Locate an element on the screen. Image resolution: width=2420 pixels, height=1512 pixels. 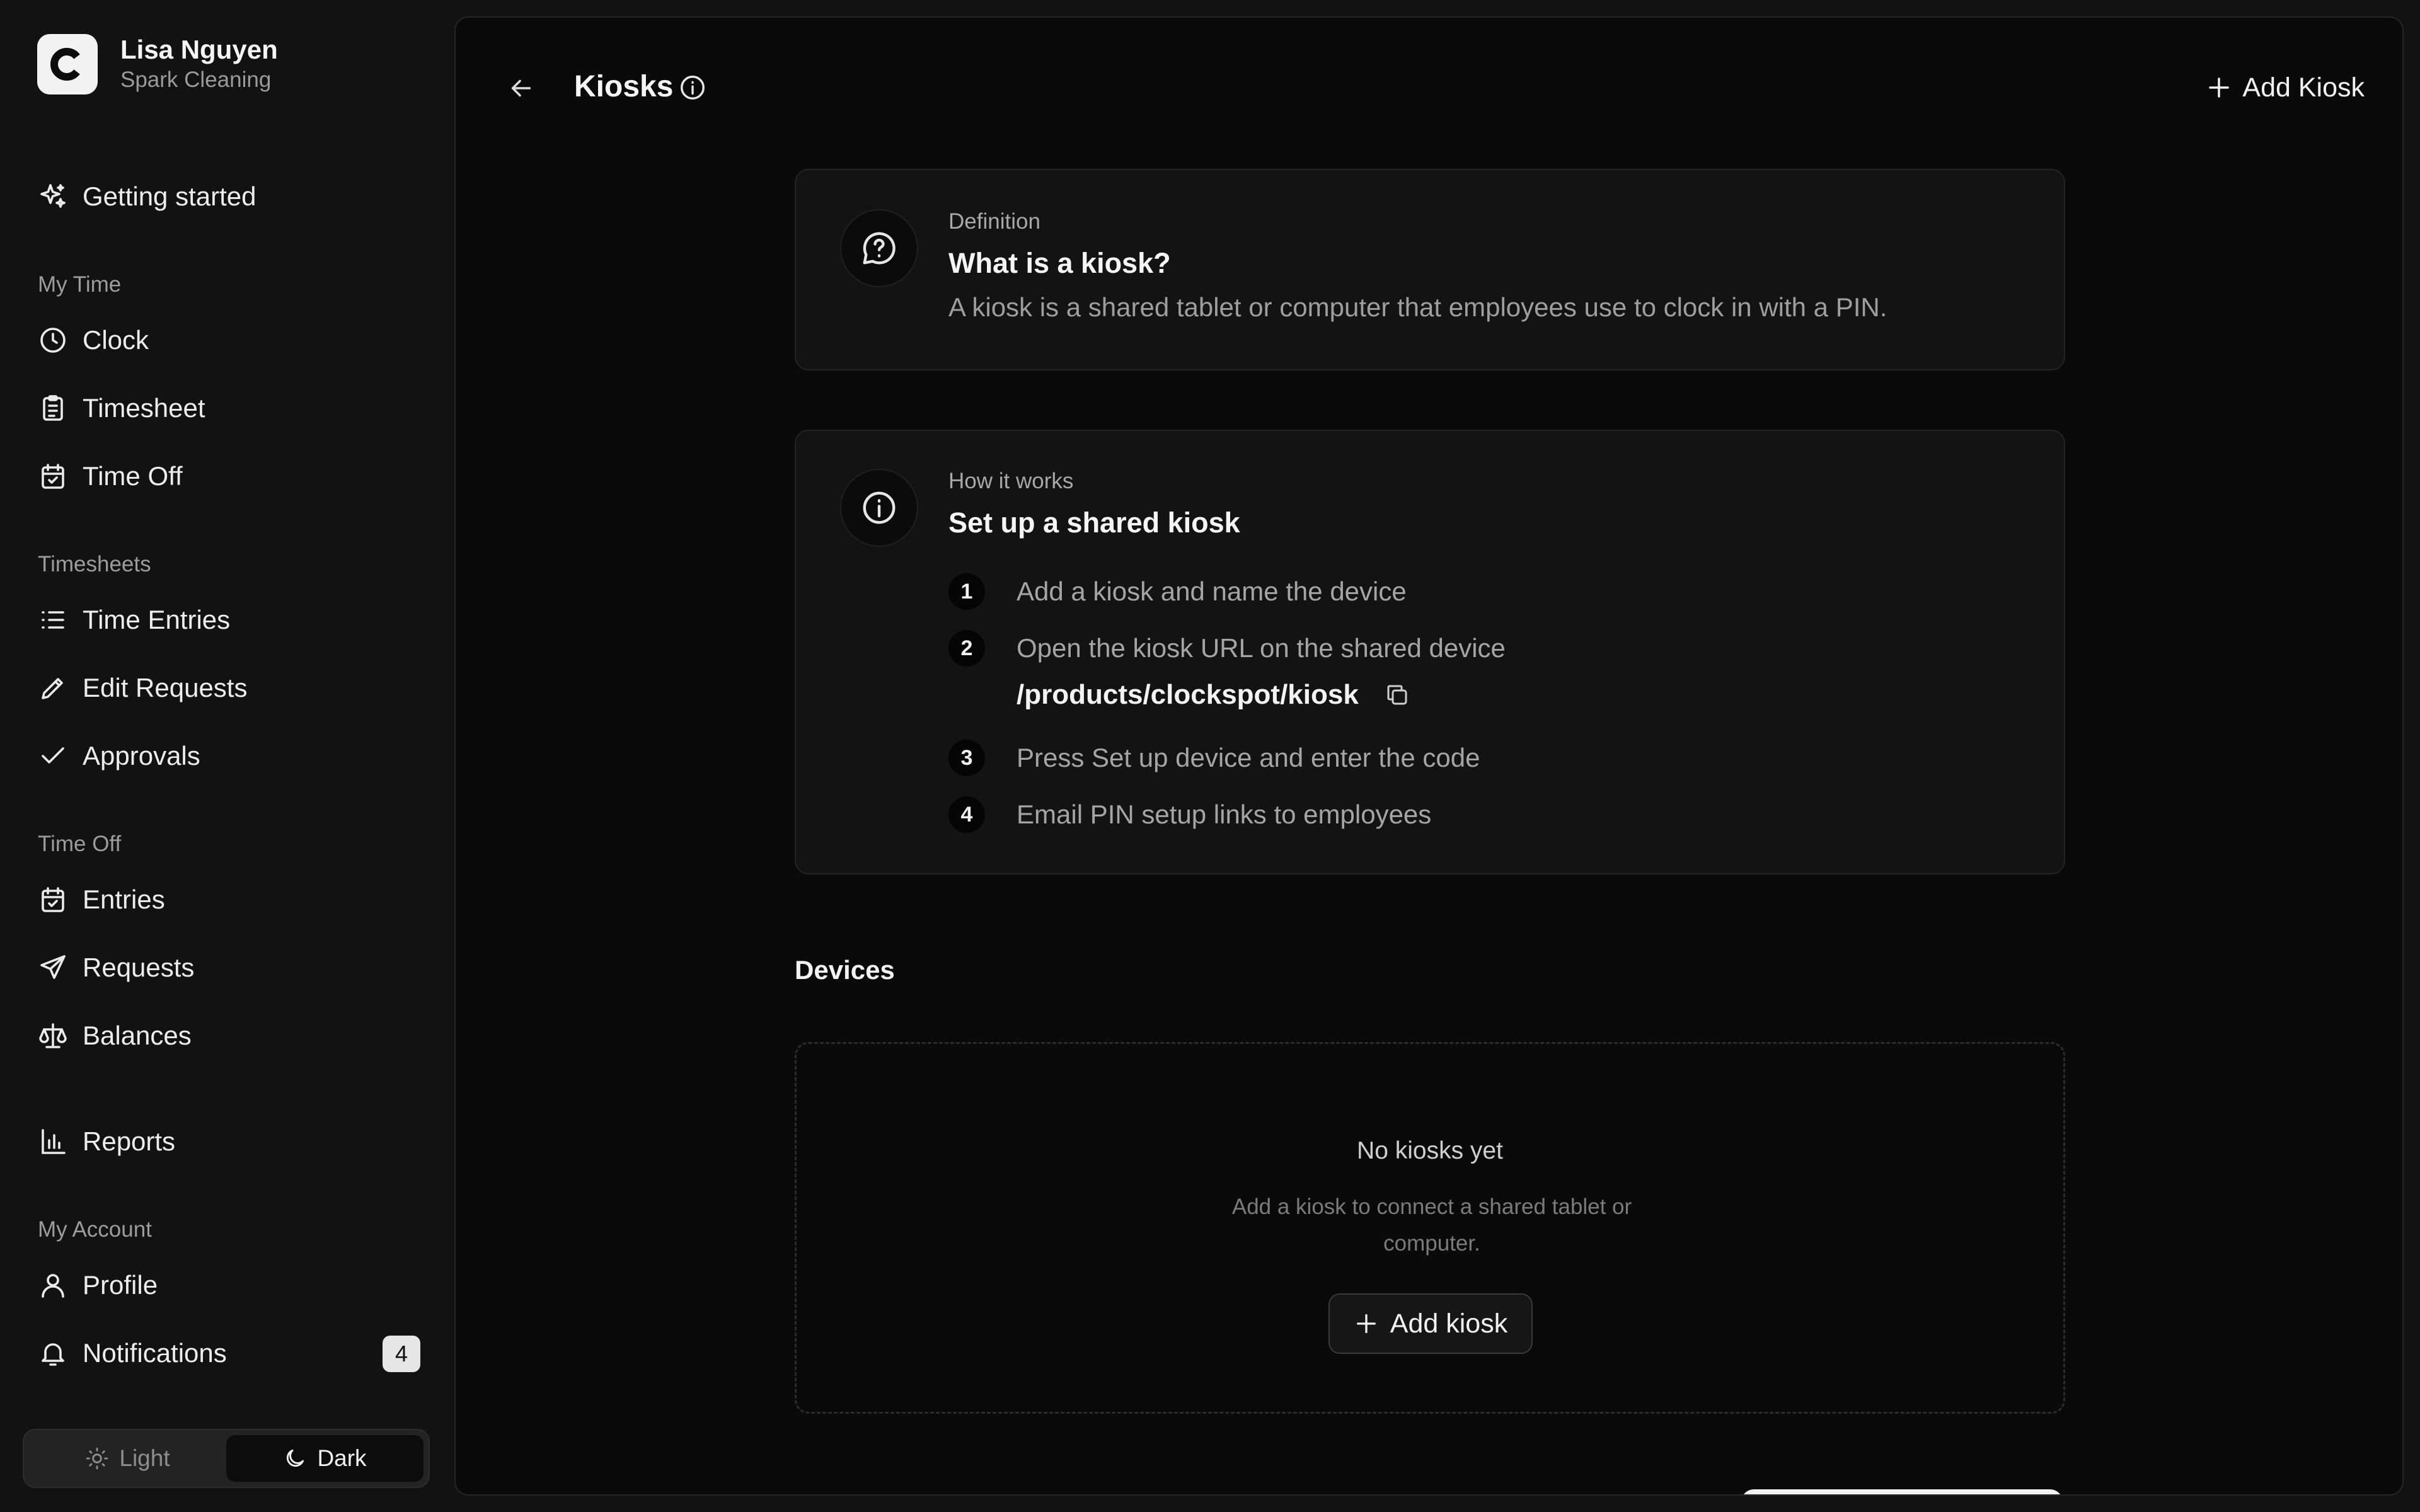
copy-icon is located at coordinates (1397, 695).